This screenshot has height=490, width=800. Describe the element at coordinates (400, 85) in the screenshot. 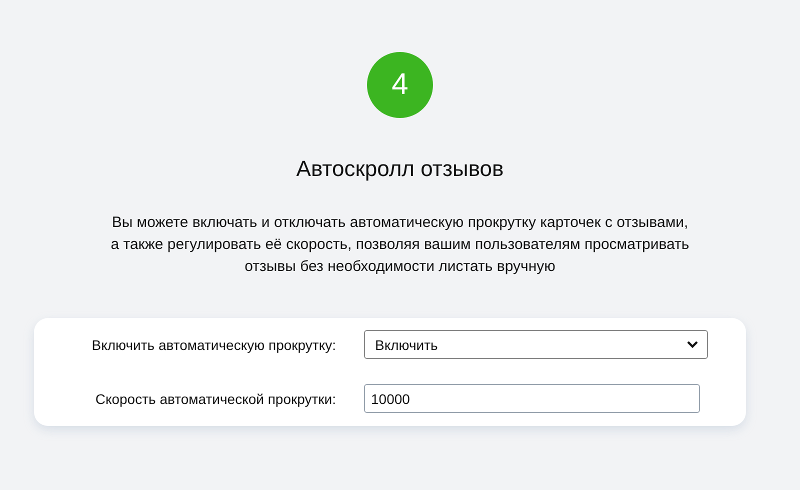

I see `step-number-badge: 4` at that location.